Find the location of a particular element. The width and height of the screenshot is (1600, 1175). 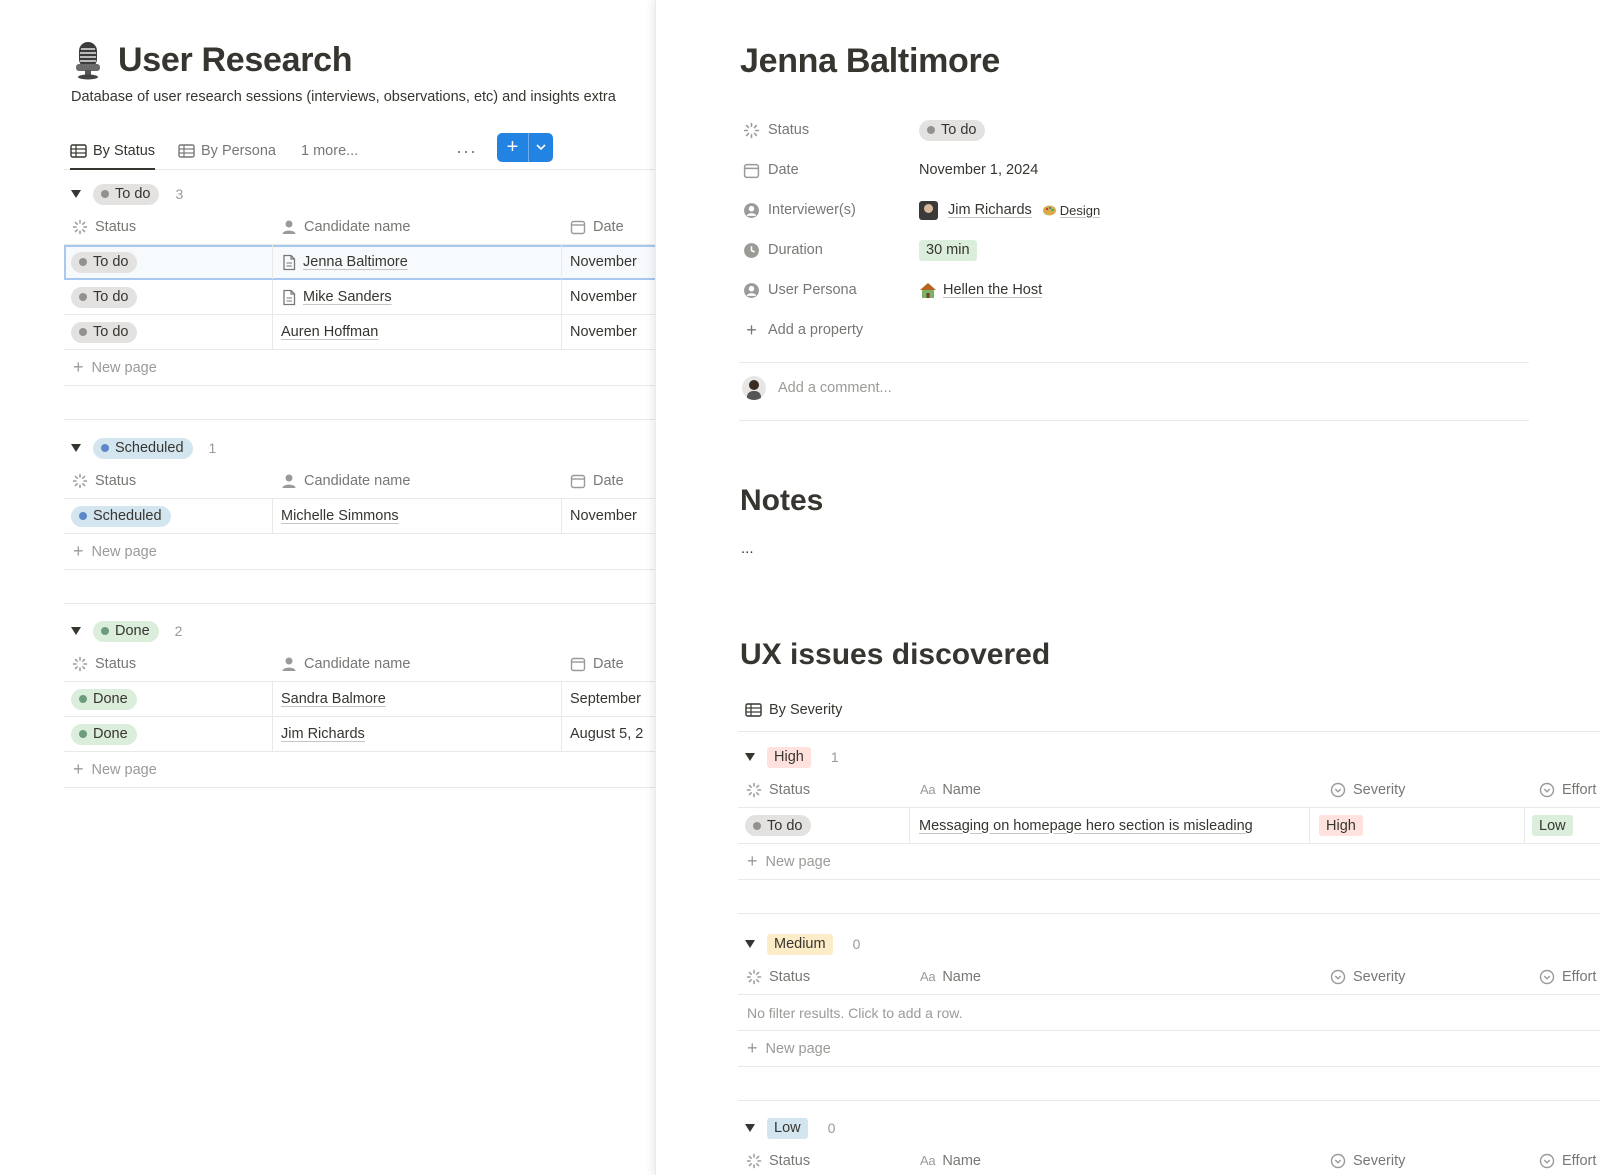

duration-tag: 30 min is located at coordinates (948, 250).